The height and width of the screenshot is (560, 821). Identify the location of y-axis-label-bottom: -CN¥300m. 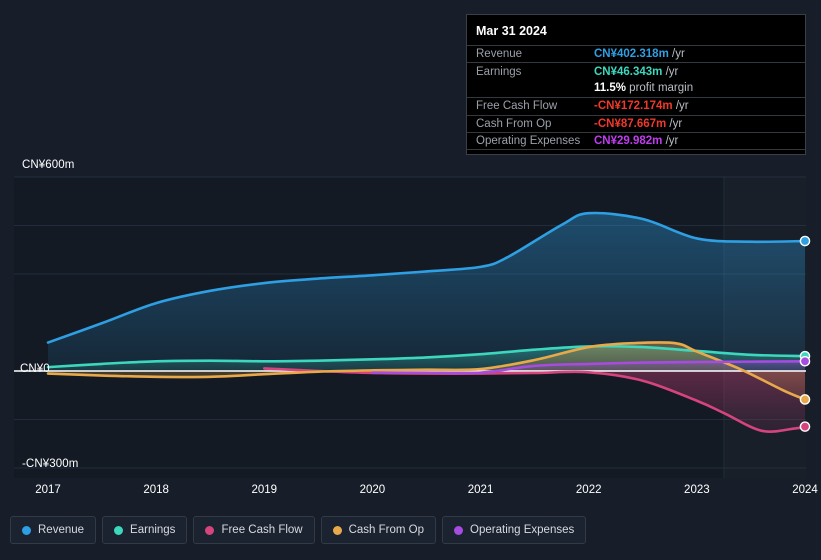
(50, 464).